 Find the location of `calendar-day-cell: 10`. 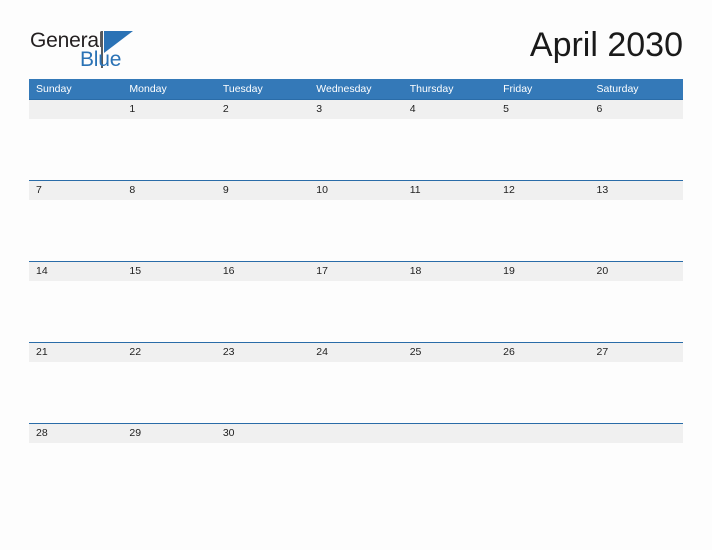

calendar-day-cell: 10 is located at coordinates (356, 221).